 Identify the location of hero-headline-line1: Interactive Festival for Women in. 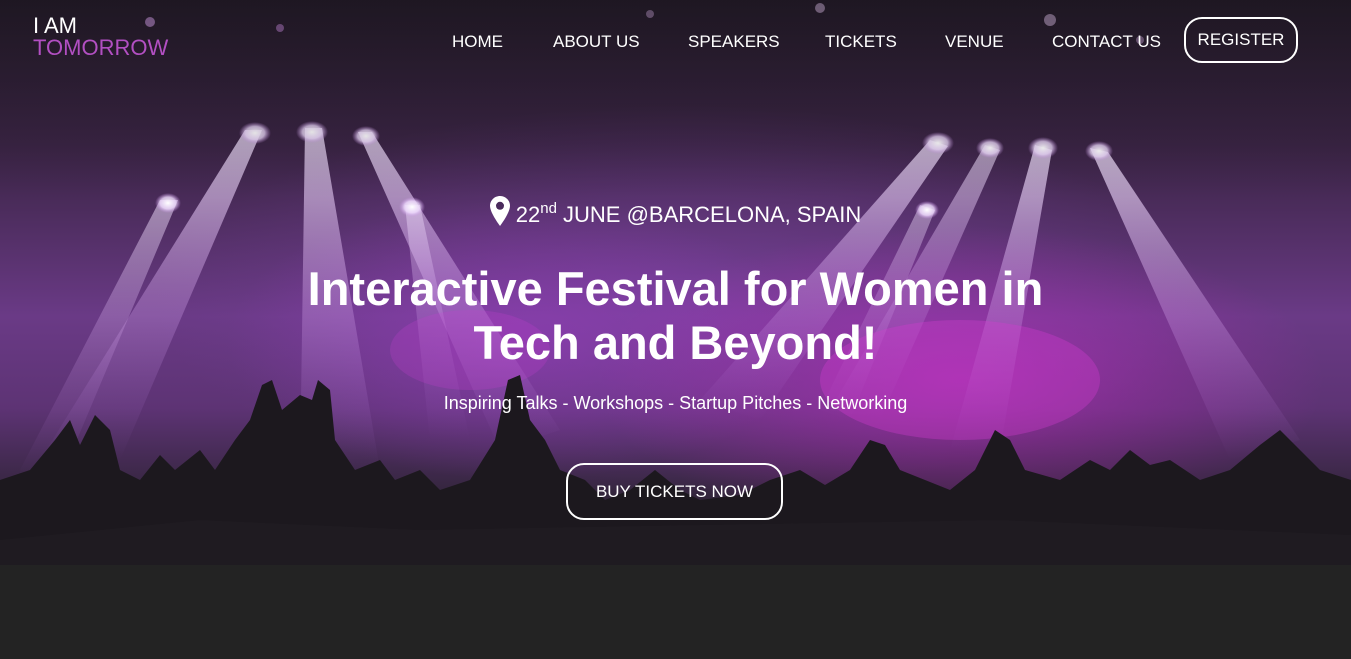
(675, 288).